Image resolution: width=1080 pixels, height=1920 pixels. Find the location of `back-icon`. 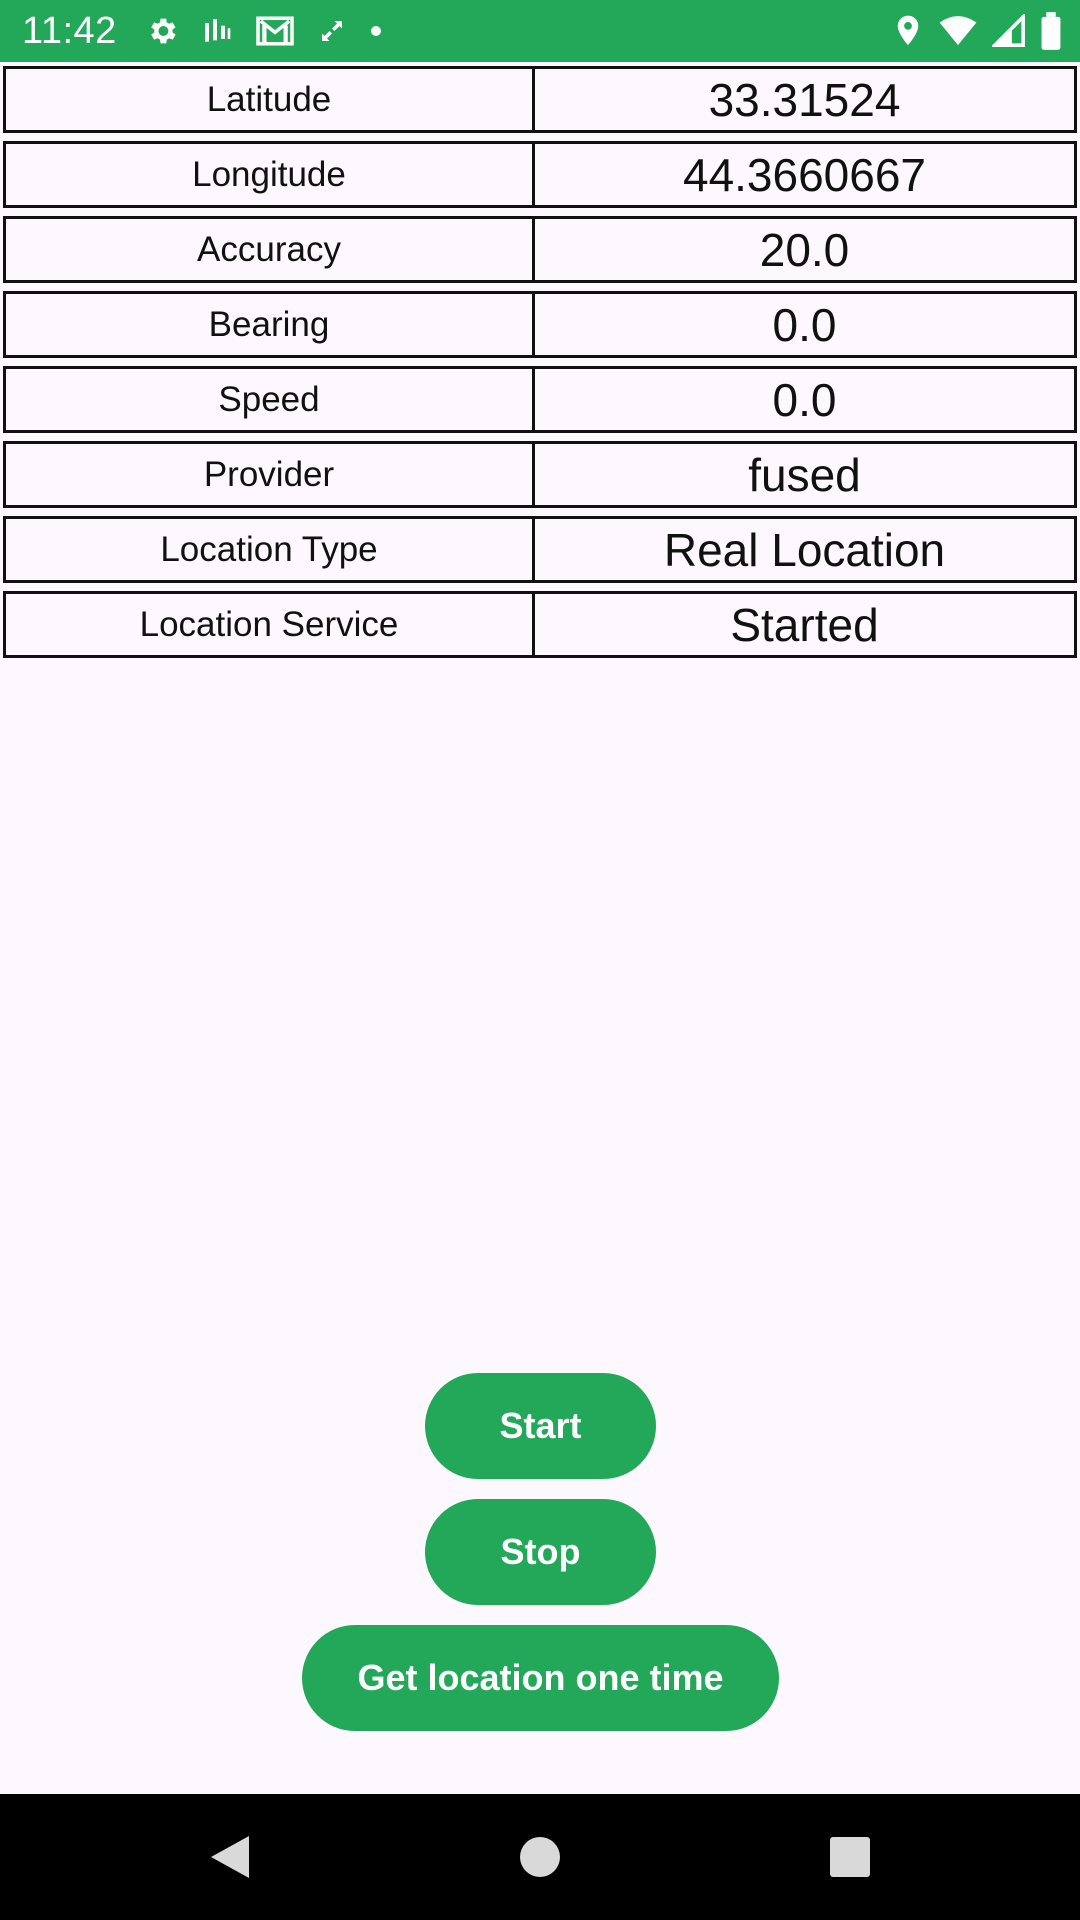

back-icon is located at coordinates (230, 1857).